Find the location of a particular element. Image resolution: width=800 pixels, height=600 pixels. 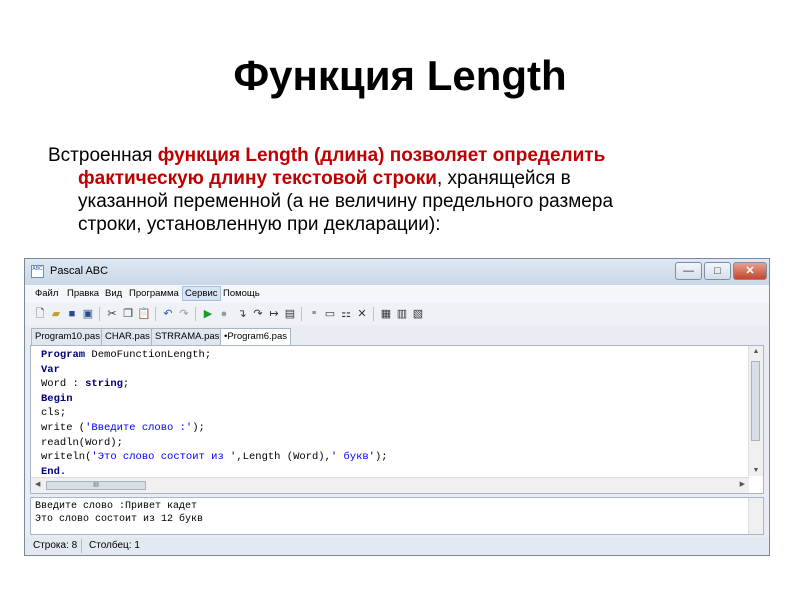

code-string: ' букв' is located at coordinates (352, 457).